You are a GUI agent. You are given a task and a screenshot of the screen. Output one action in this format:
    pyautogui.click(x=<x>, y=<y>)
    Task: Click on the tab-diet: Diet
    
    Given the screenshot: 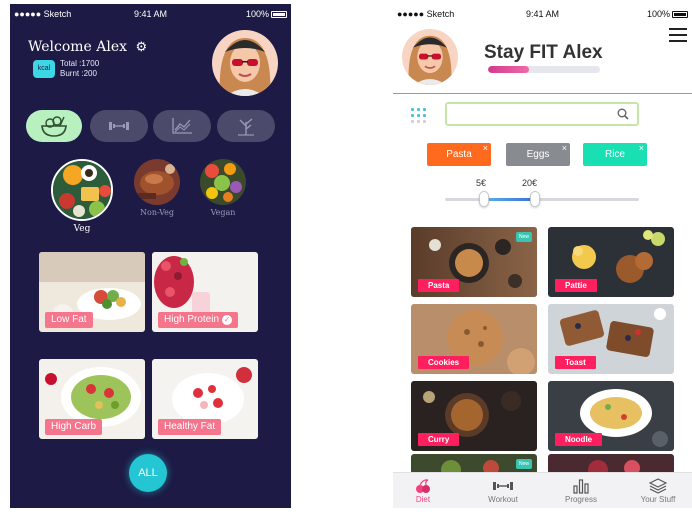 What is the action you would take?
    pyautogui.click(x=423, y=490)
    